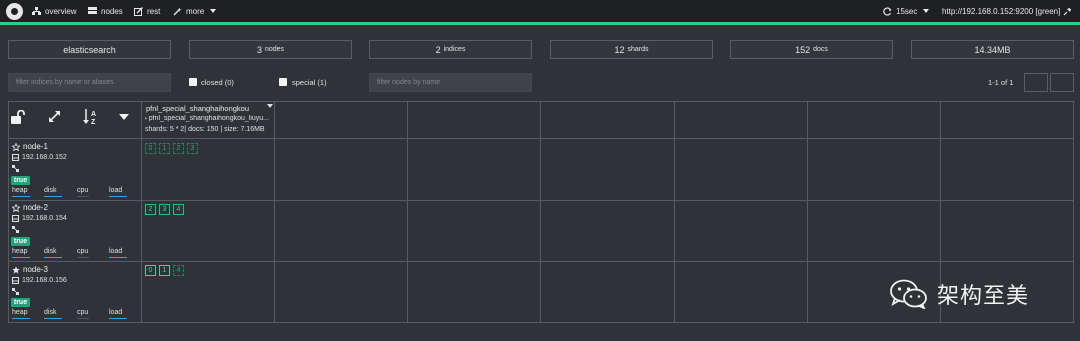 The height and width of the screenshot is (341, 1080). What do you see at coordinates (309, 82) in the screenshot?
I see `special-label: special (1)` at bounding box center [309, 82].